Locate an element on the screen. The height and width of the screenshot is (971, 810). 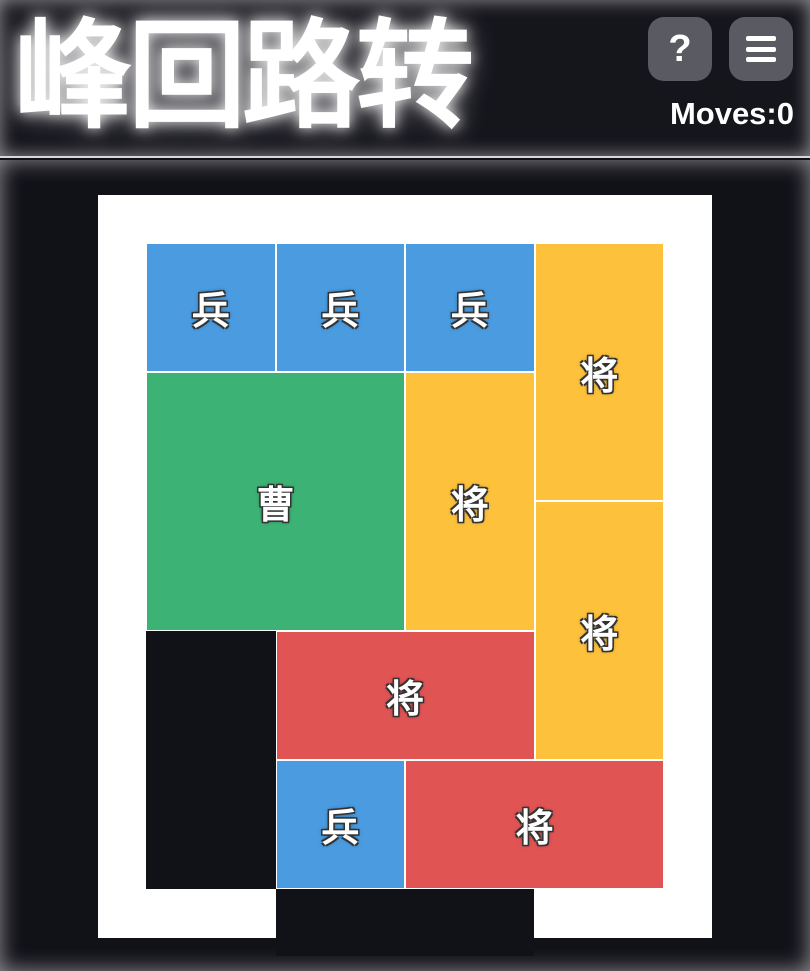
help-icon: ? is located at coordinates (680, 48).